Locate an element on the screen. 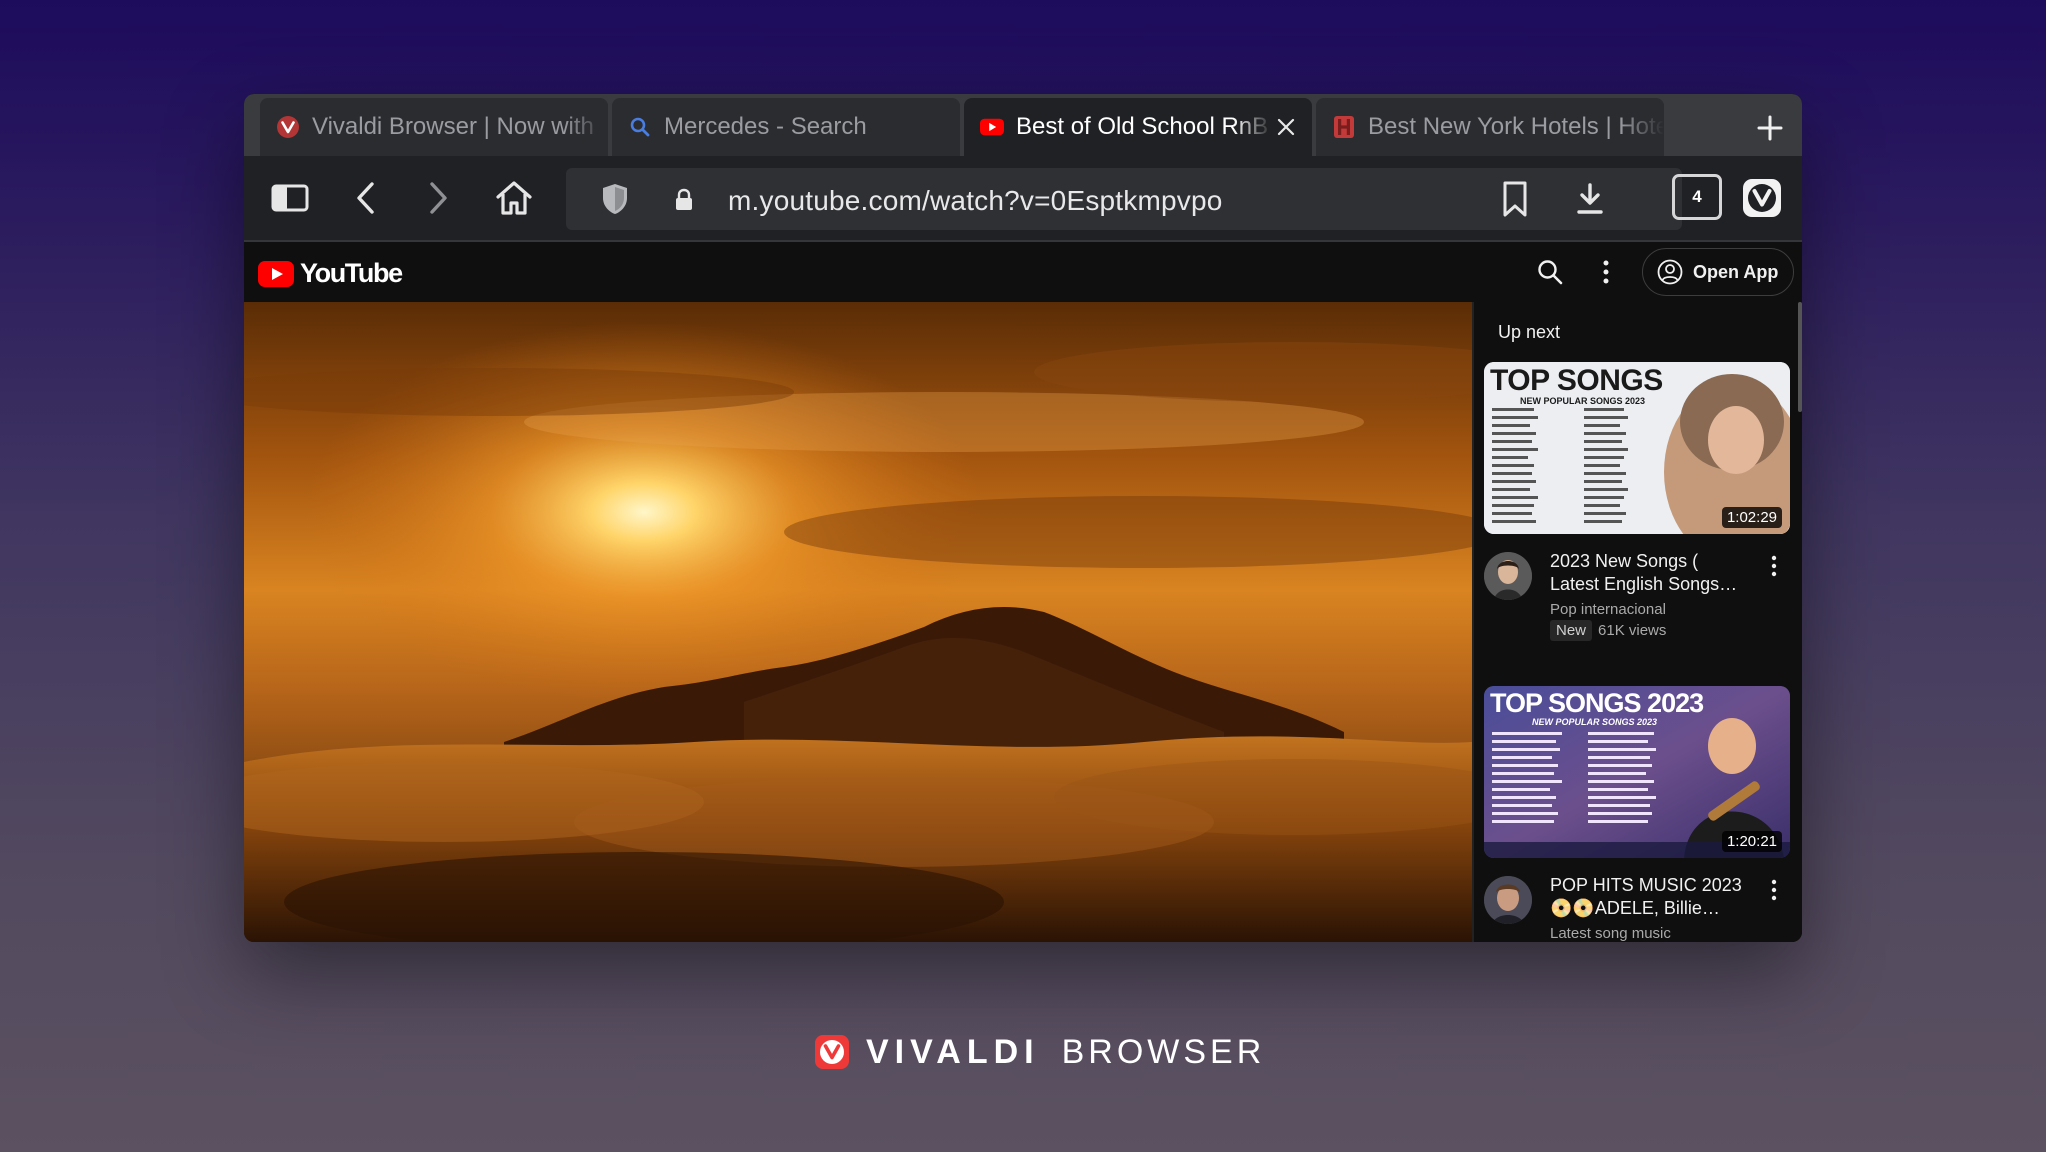 This screenshot has width=2046, height=1152. open-app-button: Open App is located at coordinates (1718, 272).